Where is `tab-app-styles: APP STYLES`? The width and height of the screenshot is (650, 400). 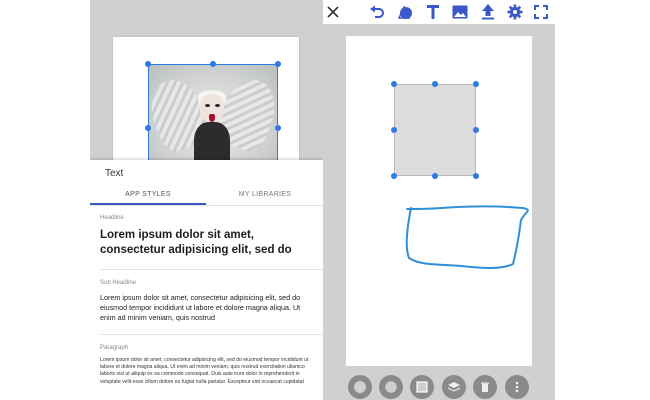 tab-app-styles: APP STYLES is located at coordinates (148, 194).